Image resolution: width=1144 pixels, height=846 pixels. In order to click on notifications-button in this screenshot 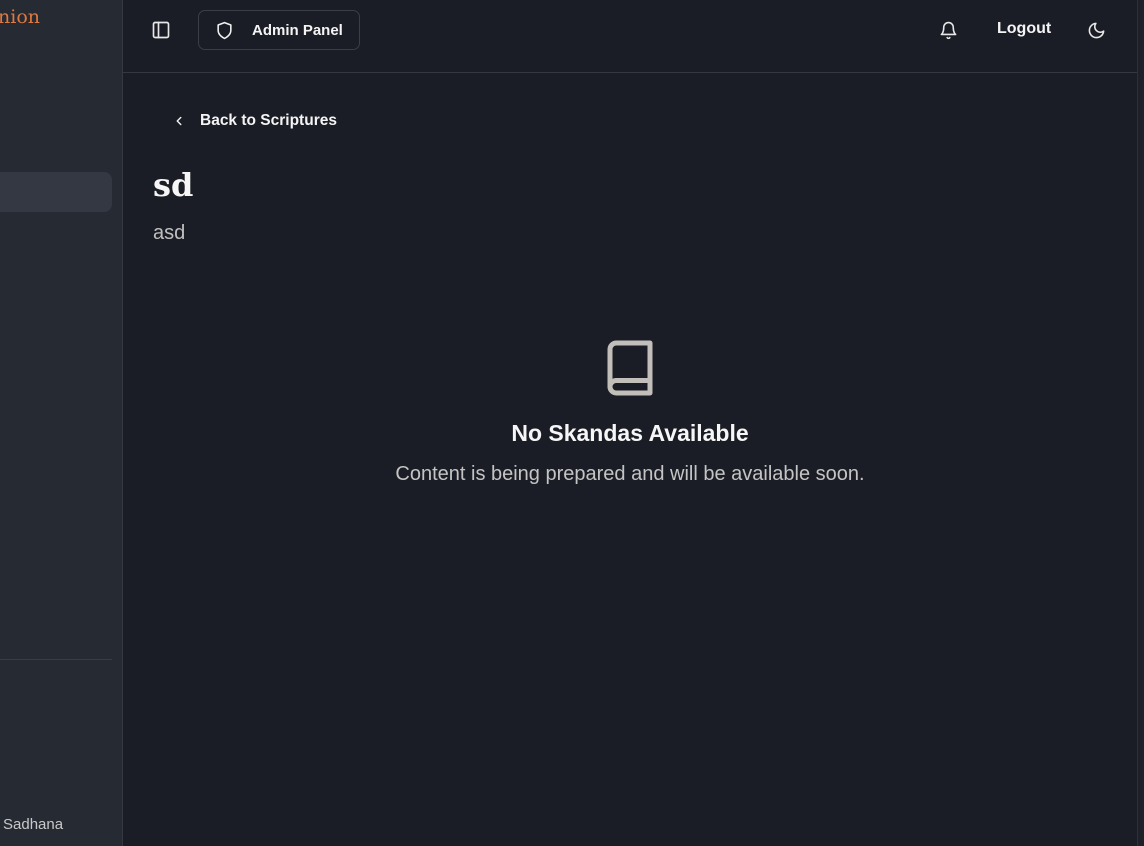, I will do `click(948, 30)`.